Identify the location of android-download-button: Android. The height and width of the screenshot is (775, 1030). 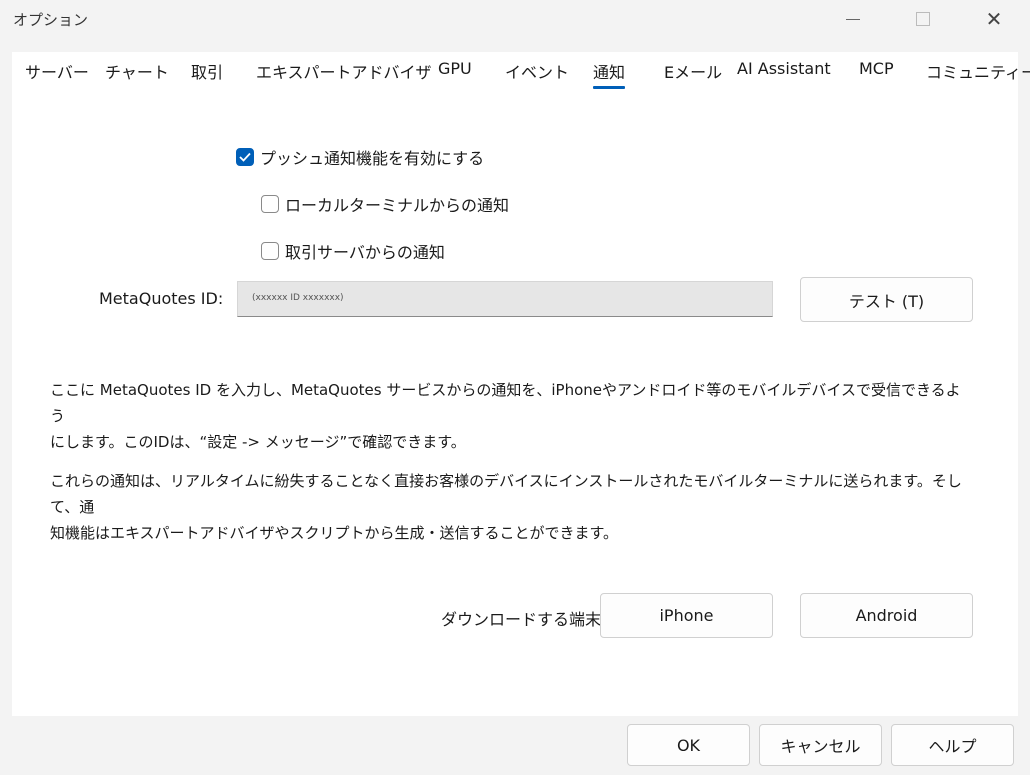
(886, 615).